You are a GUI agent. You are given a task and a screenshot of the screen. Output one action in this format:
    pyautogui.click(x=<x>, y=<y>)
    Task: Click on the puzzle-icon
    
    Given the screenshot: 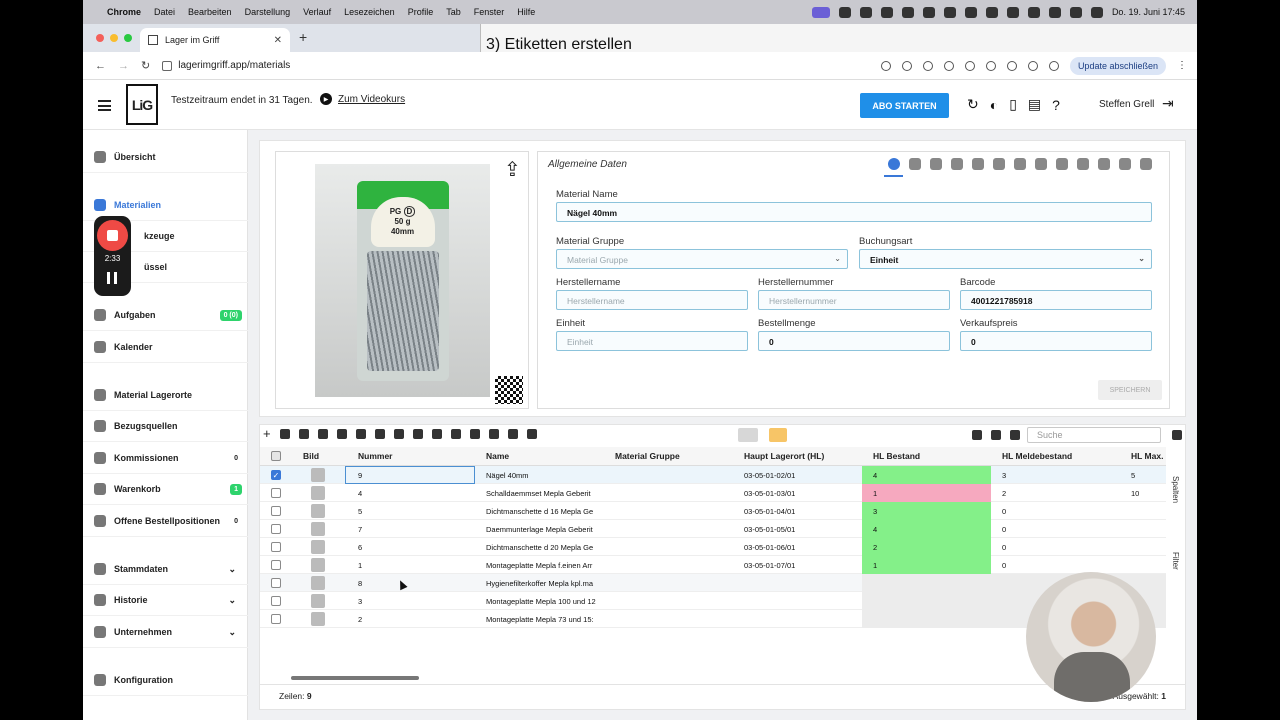 What is the action you would take?
    pyautogui.click(x=1011, y=65)
    